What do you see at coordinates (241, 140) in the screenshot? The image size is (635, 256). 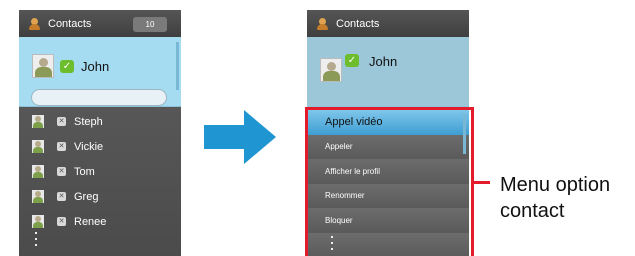 I see `right-arrow-icon` at bounding box center [241, 140].